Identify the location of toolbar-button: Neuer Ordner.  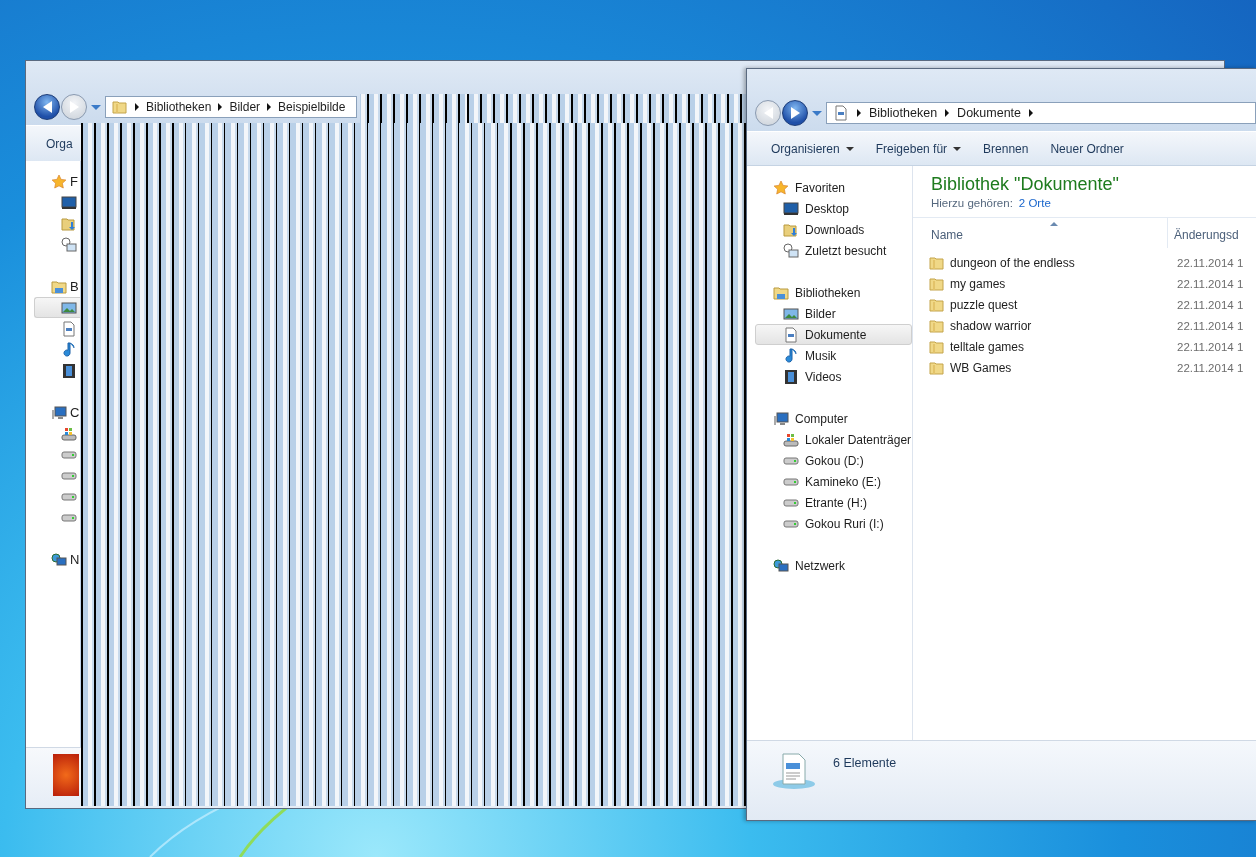
(1087, 148).